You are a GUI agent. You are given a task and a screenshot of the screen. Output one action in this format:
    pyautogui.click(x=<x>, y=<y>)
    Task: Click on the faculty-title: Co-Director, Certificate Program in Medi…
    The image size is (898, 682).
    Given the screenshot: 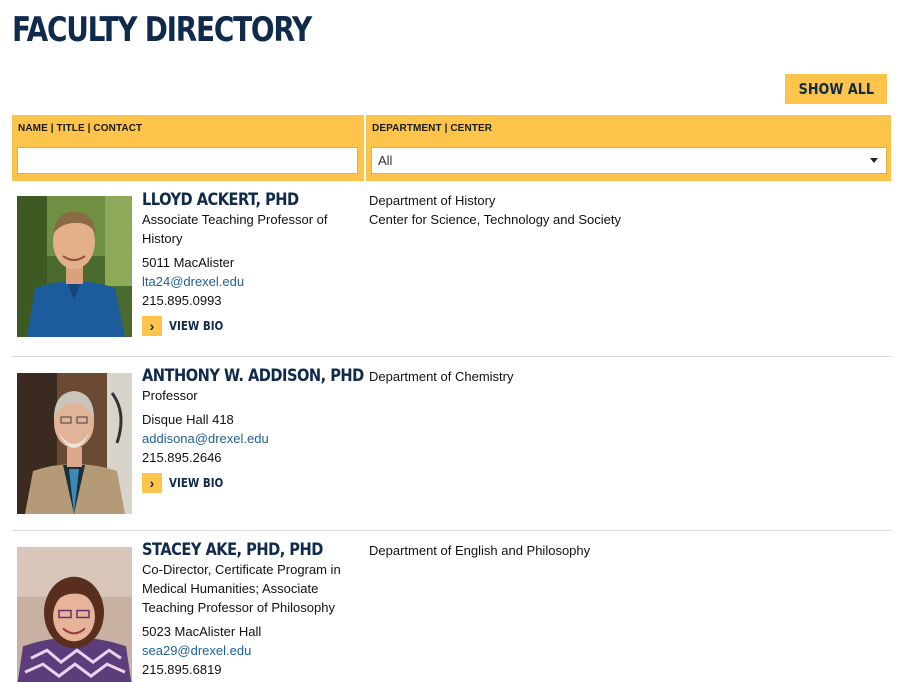 What is the action you would take?
    pyautogui.click(x=241, y=588)
    